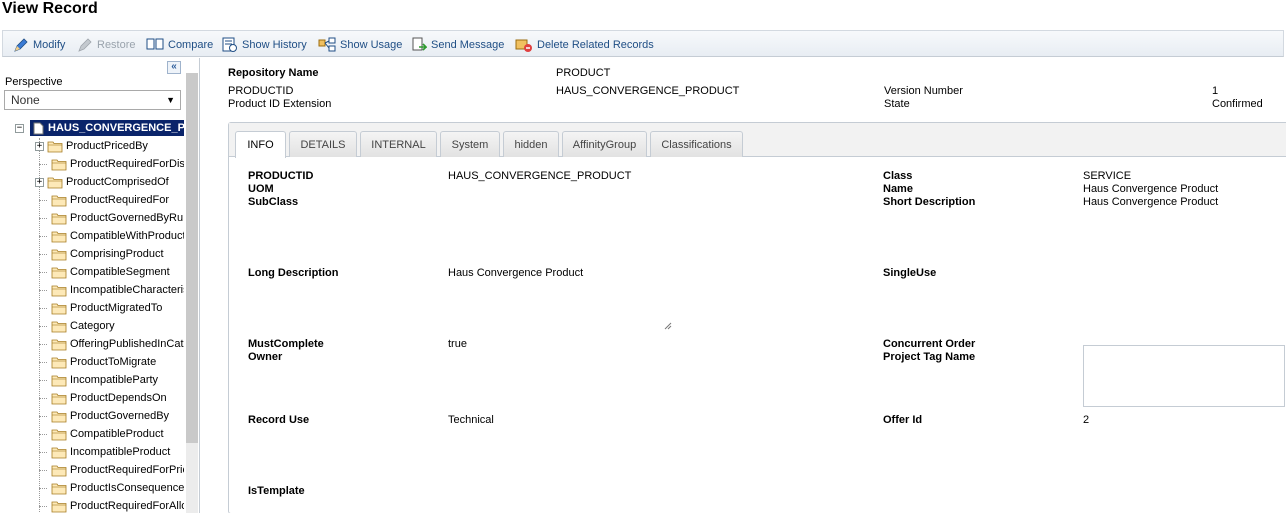 This screenshot has height=513, width=1286. Describe the element at coordinates (120, 272) in the screenshot. I see `tree-item-label: CompatibleSegment` at that location.